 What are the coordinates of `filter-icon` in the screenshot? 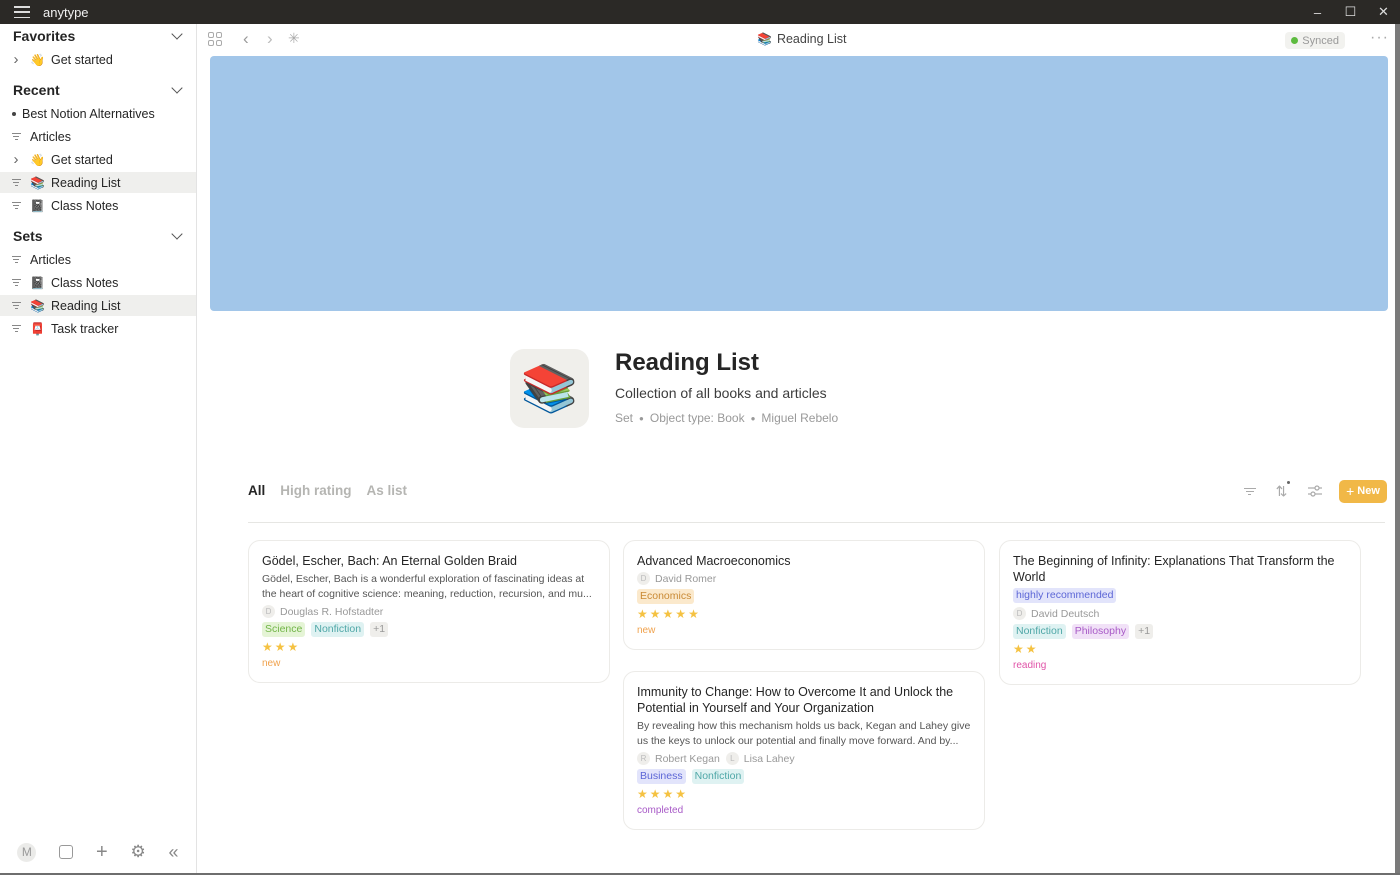 It's located at (1248, 491).